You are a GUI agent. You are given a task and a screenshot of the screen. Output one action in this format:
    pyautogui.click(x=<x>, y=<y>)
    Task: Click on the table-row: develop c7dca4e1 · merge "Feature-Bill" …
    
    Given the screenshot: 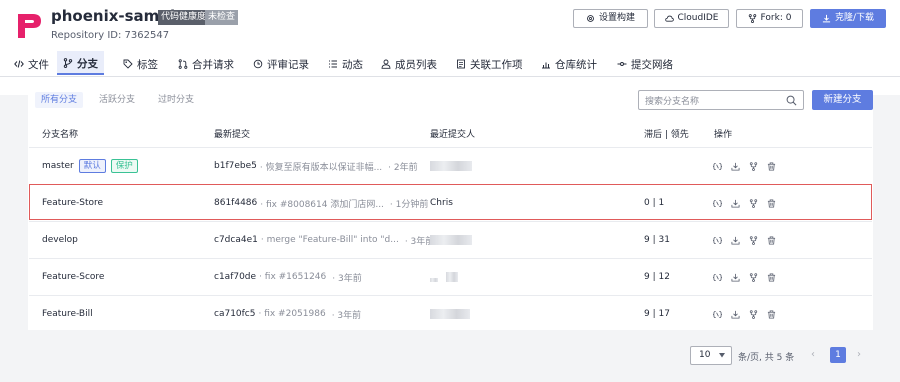 What is the action you would take?
    pyautogui.click(x=450, y=240)
    